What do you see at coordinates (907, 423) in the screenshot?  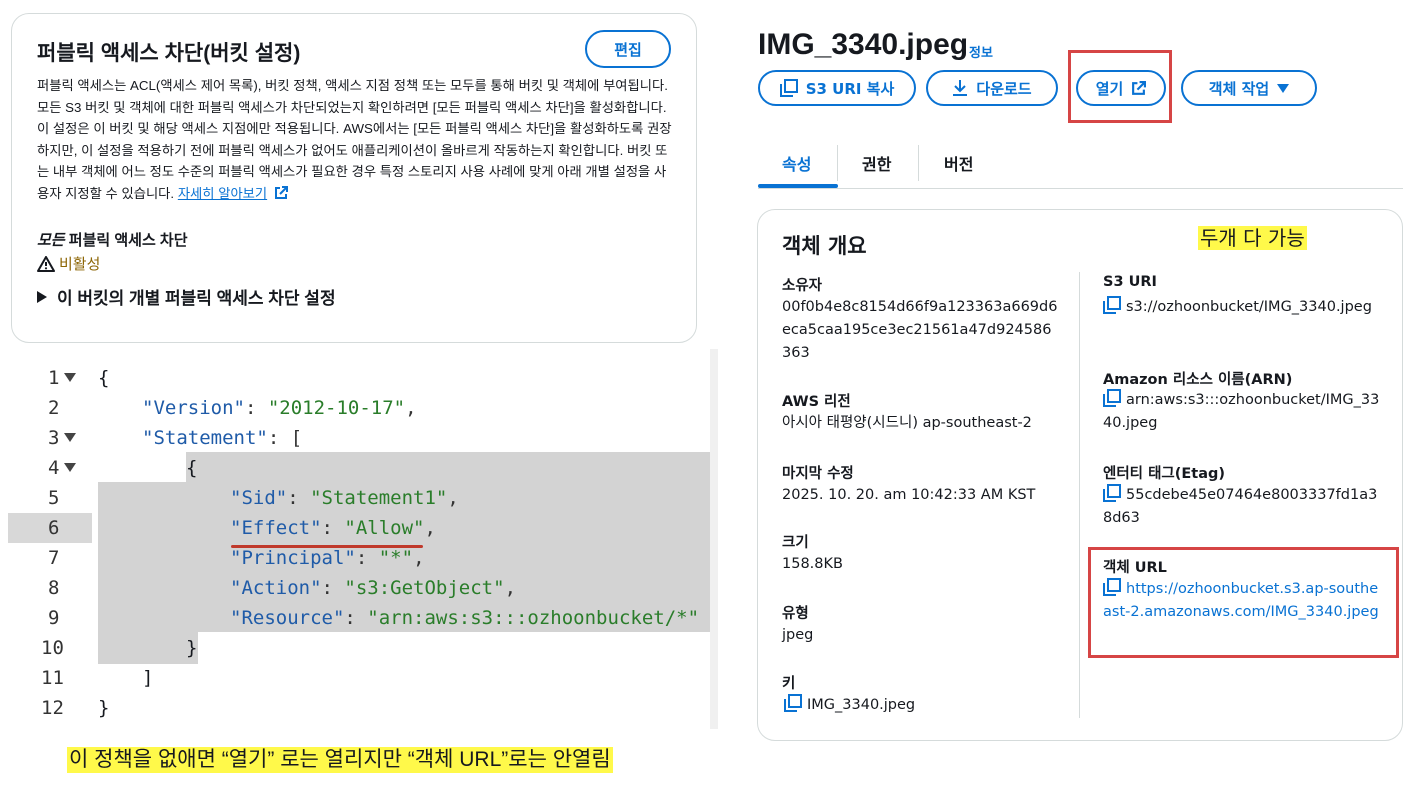 I see `region-value: 아시아 태평양(시드니) ap-southeast-2` at bounding box center [907, 423].